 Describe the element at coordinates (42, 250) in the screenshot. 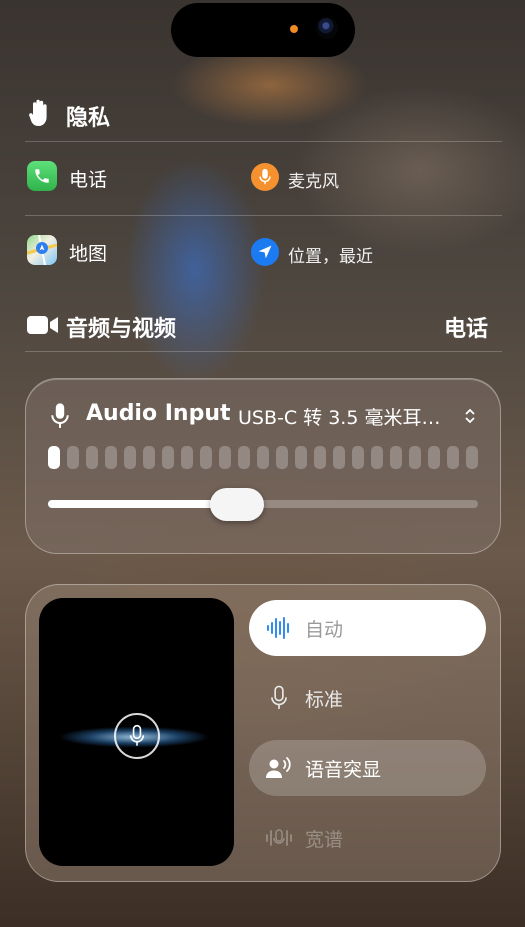

I see `maps-app-icon` at that location.